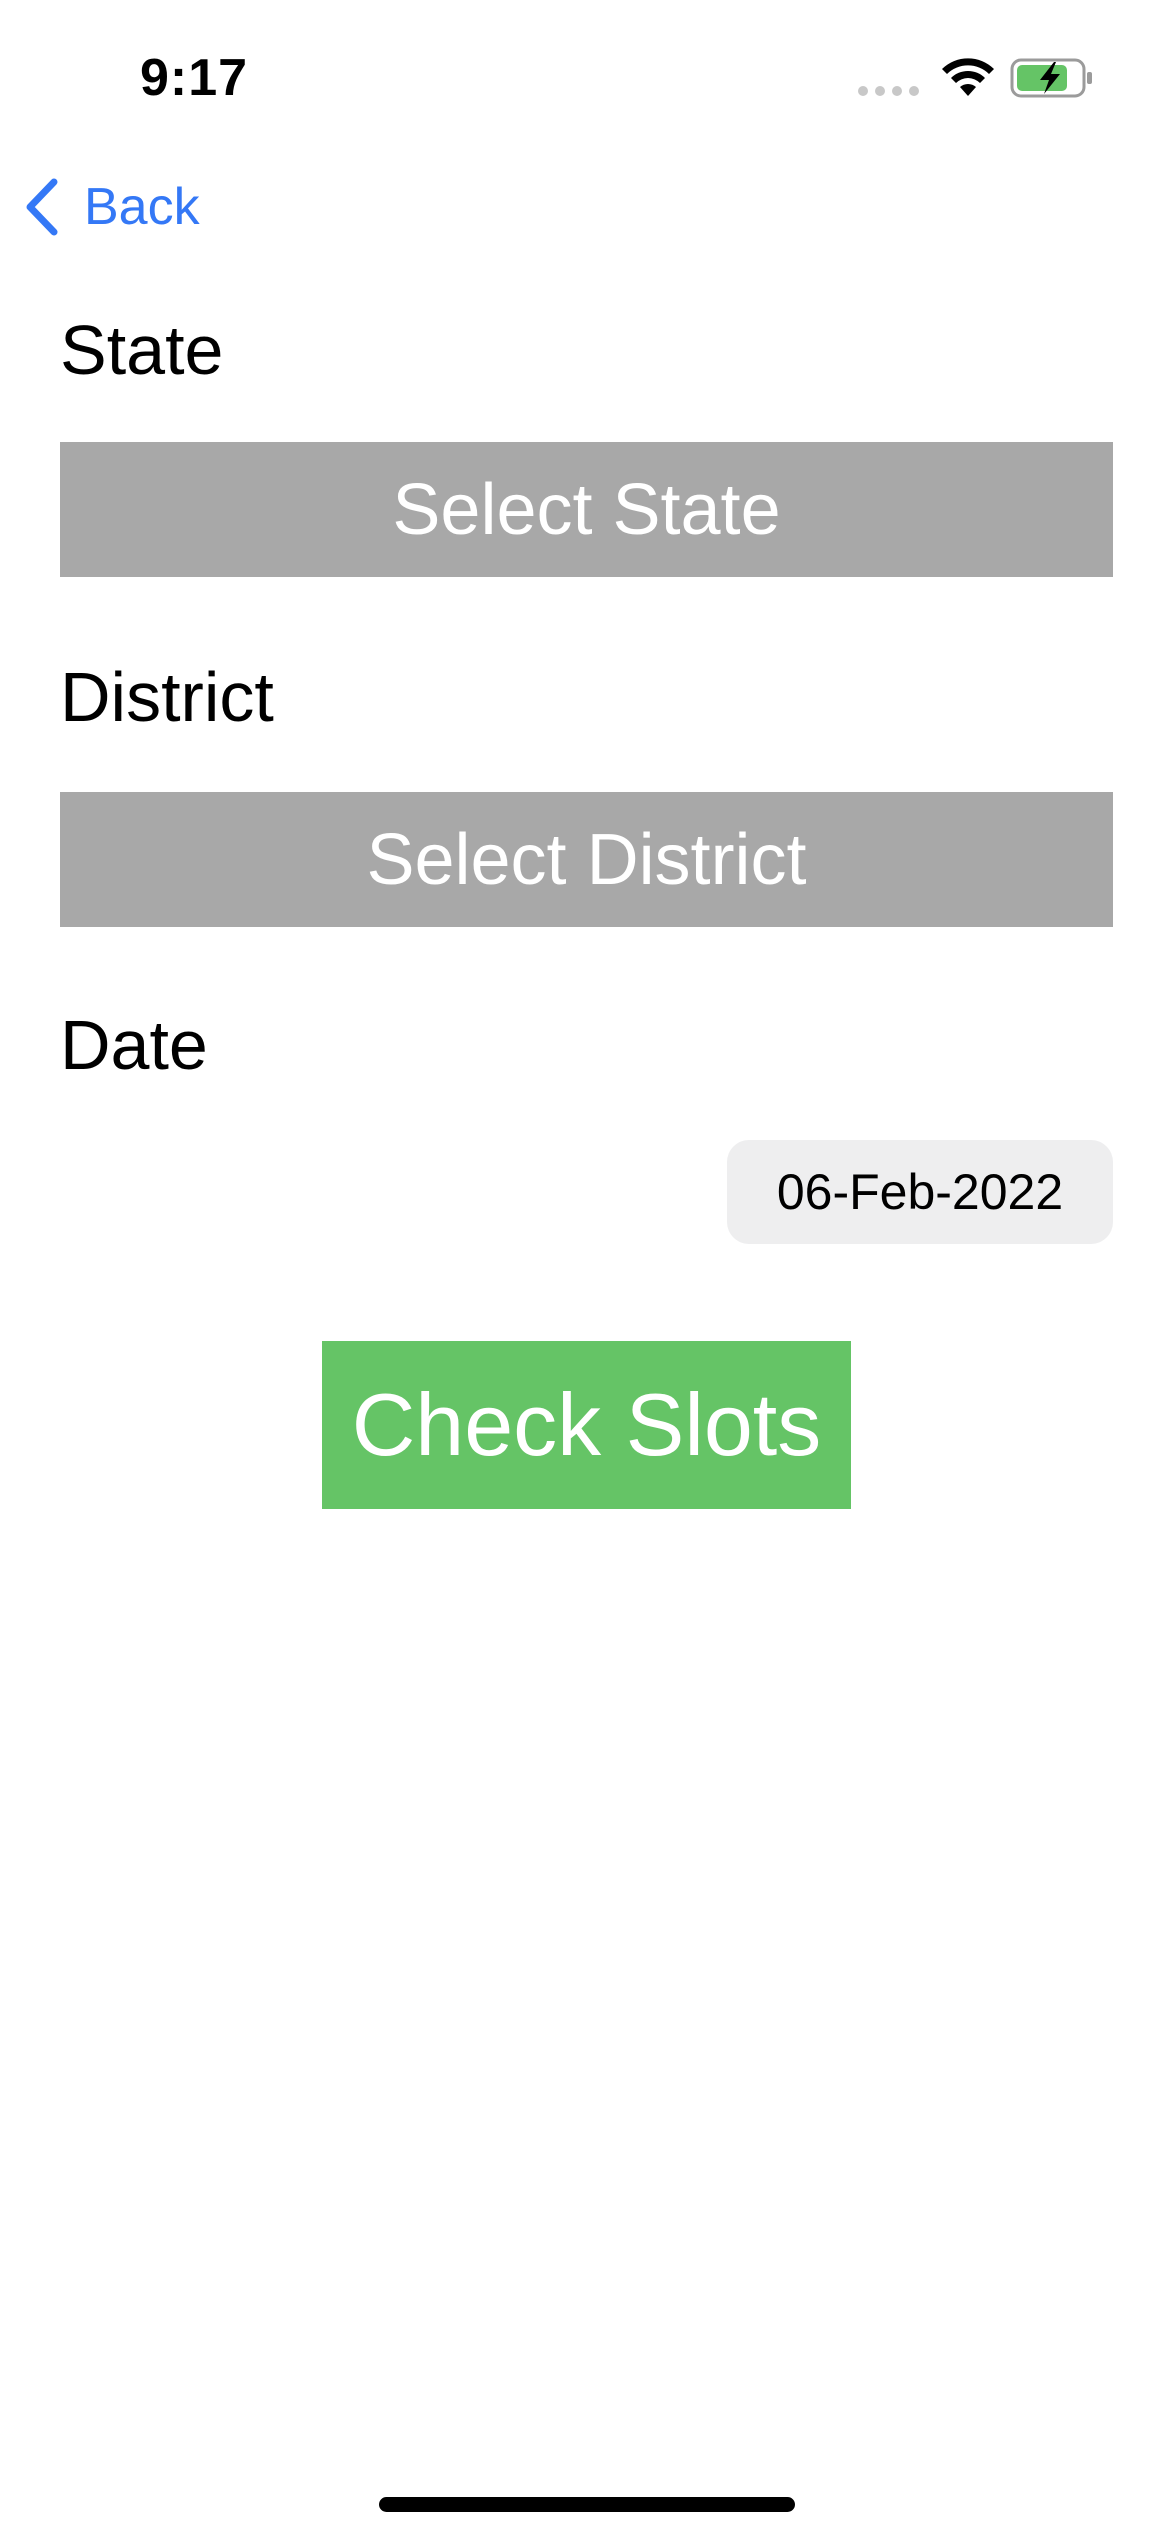 The width and height of the screenshot is (1170, 2532). Describe the element at coordinates (586, 1425) in the screenshot. I see `check-slots-button: Check Slots` at that location.